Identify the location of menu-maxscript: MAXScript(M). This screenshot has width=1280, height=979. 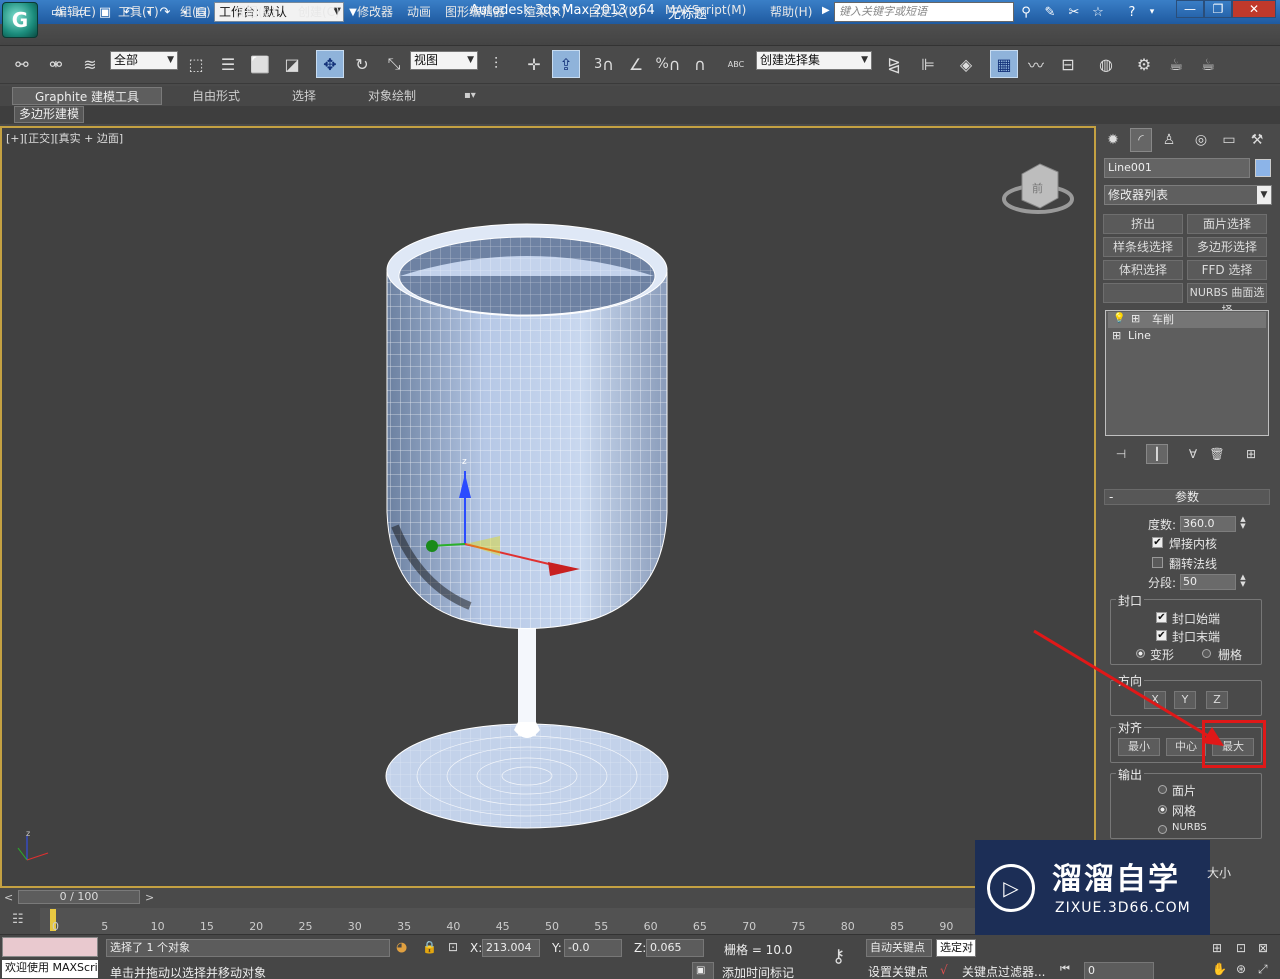
(705, 10).